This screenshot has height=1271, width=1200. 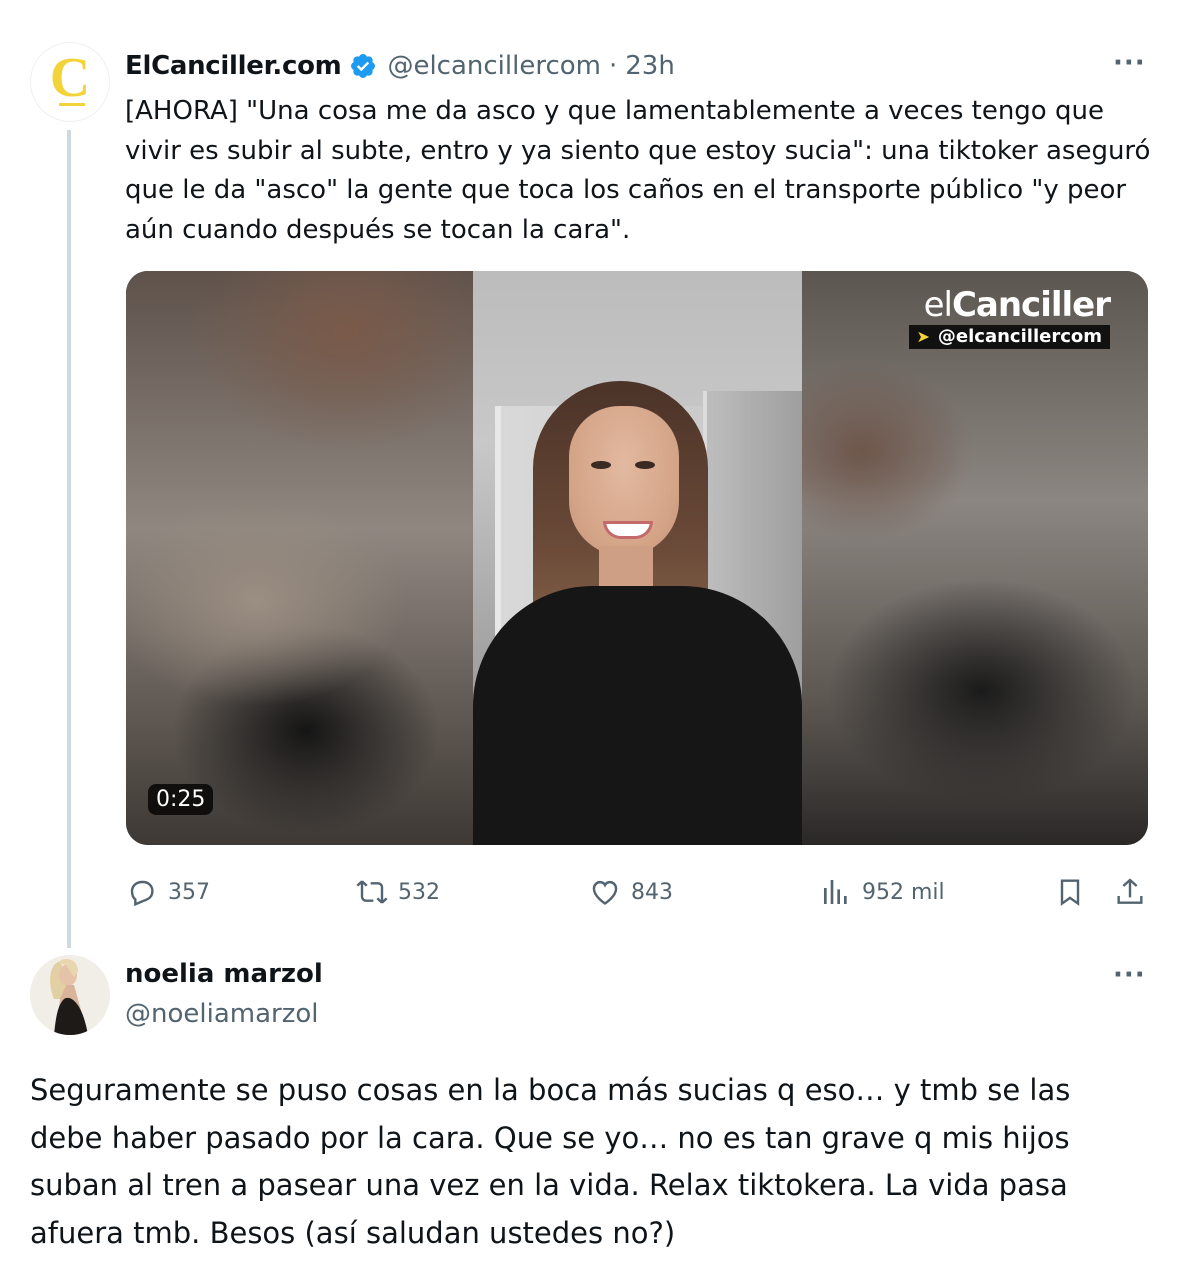 I want to click on share-icon, so click(x=1130, y=891).